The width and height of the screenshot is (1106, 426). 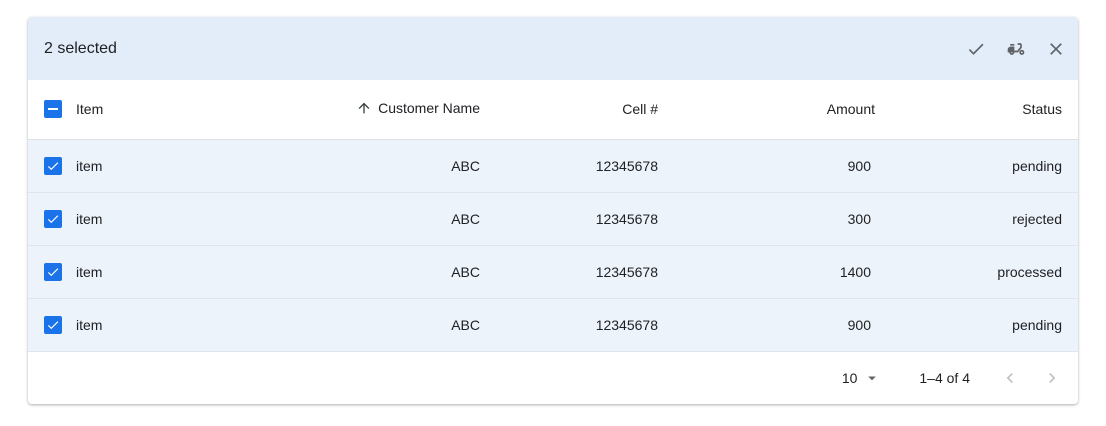 I want to click on pagination-footer: 10 1–4 of 4, so click(x=553, y=378).